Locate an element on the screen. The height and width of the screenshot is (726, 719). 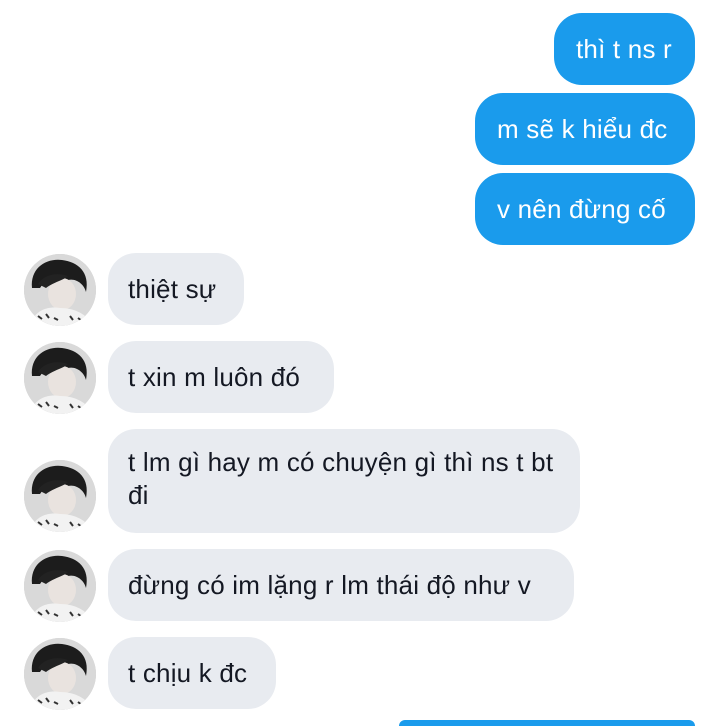
message-text: t xin m luôn đó is located at coordinates (214, 377).